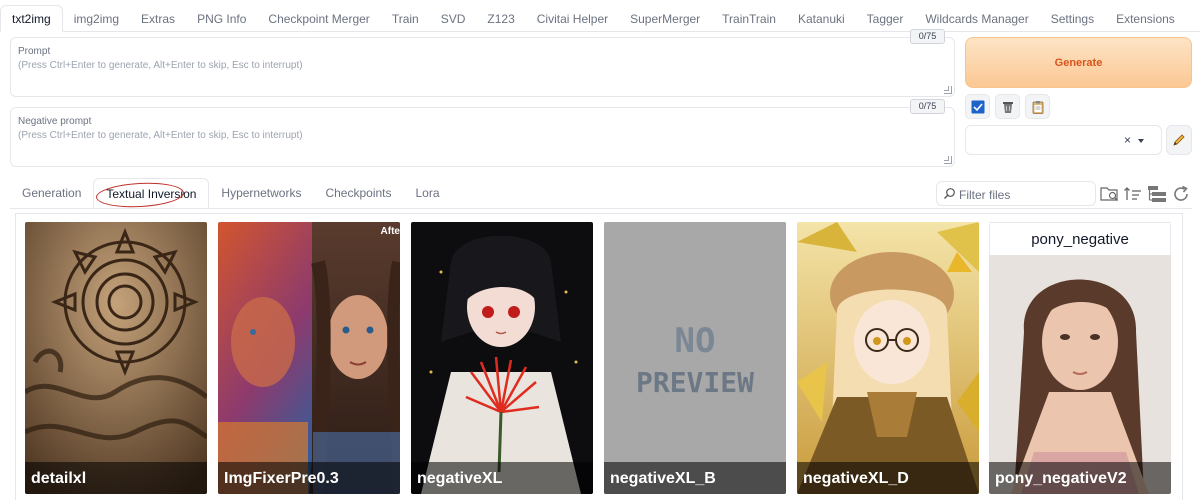 This screenshot has width=1200, height=500. Describe the element at coordinates (428, 193) in the screenshot. I see `tab-lora: Lora` at that location.